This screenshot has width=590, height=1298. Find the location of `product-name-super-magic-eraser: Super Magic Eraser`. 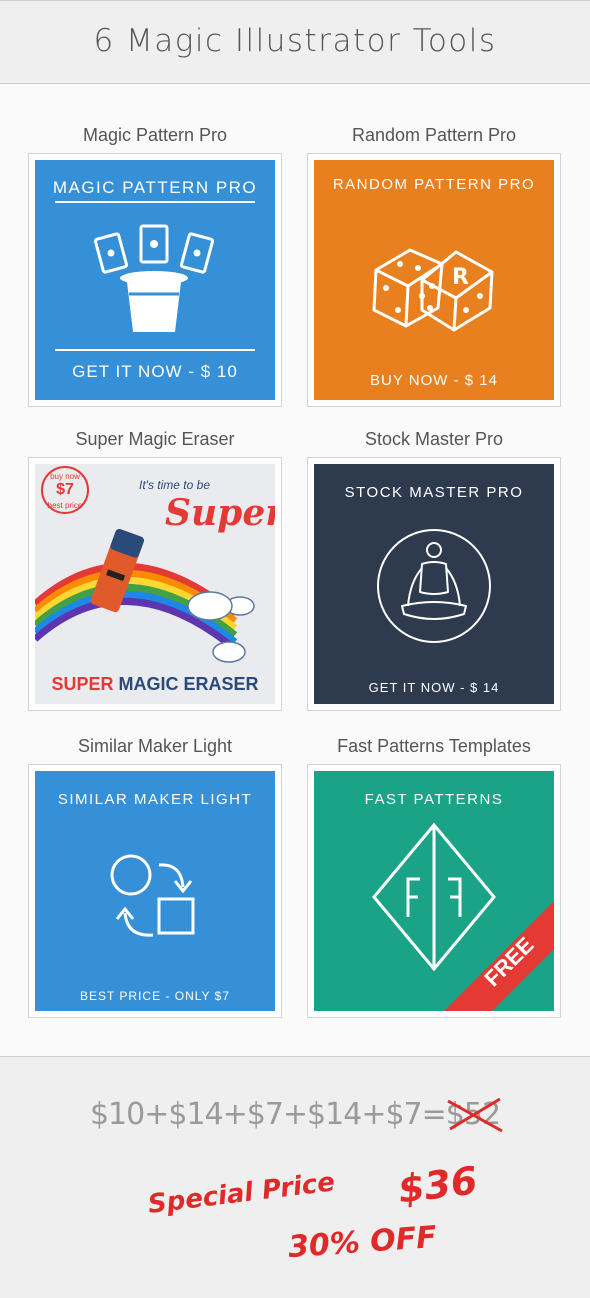

product-name-super-magic-eraser: Super Magic Eraser is located at coordinates (155, 439).